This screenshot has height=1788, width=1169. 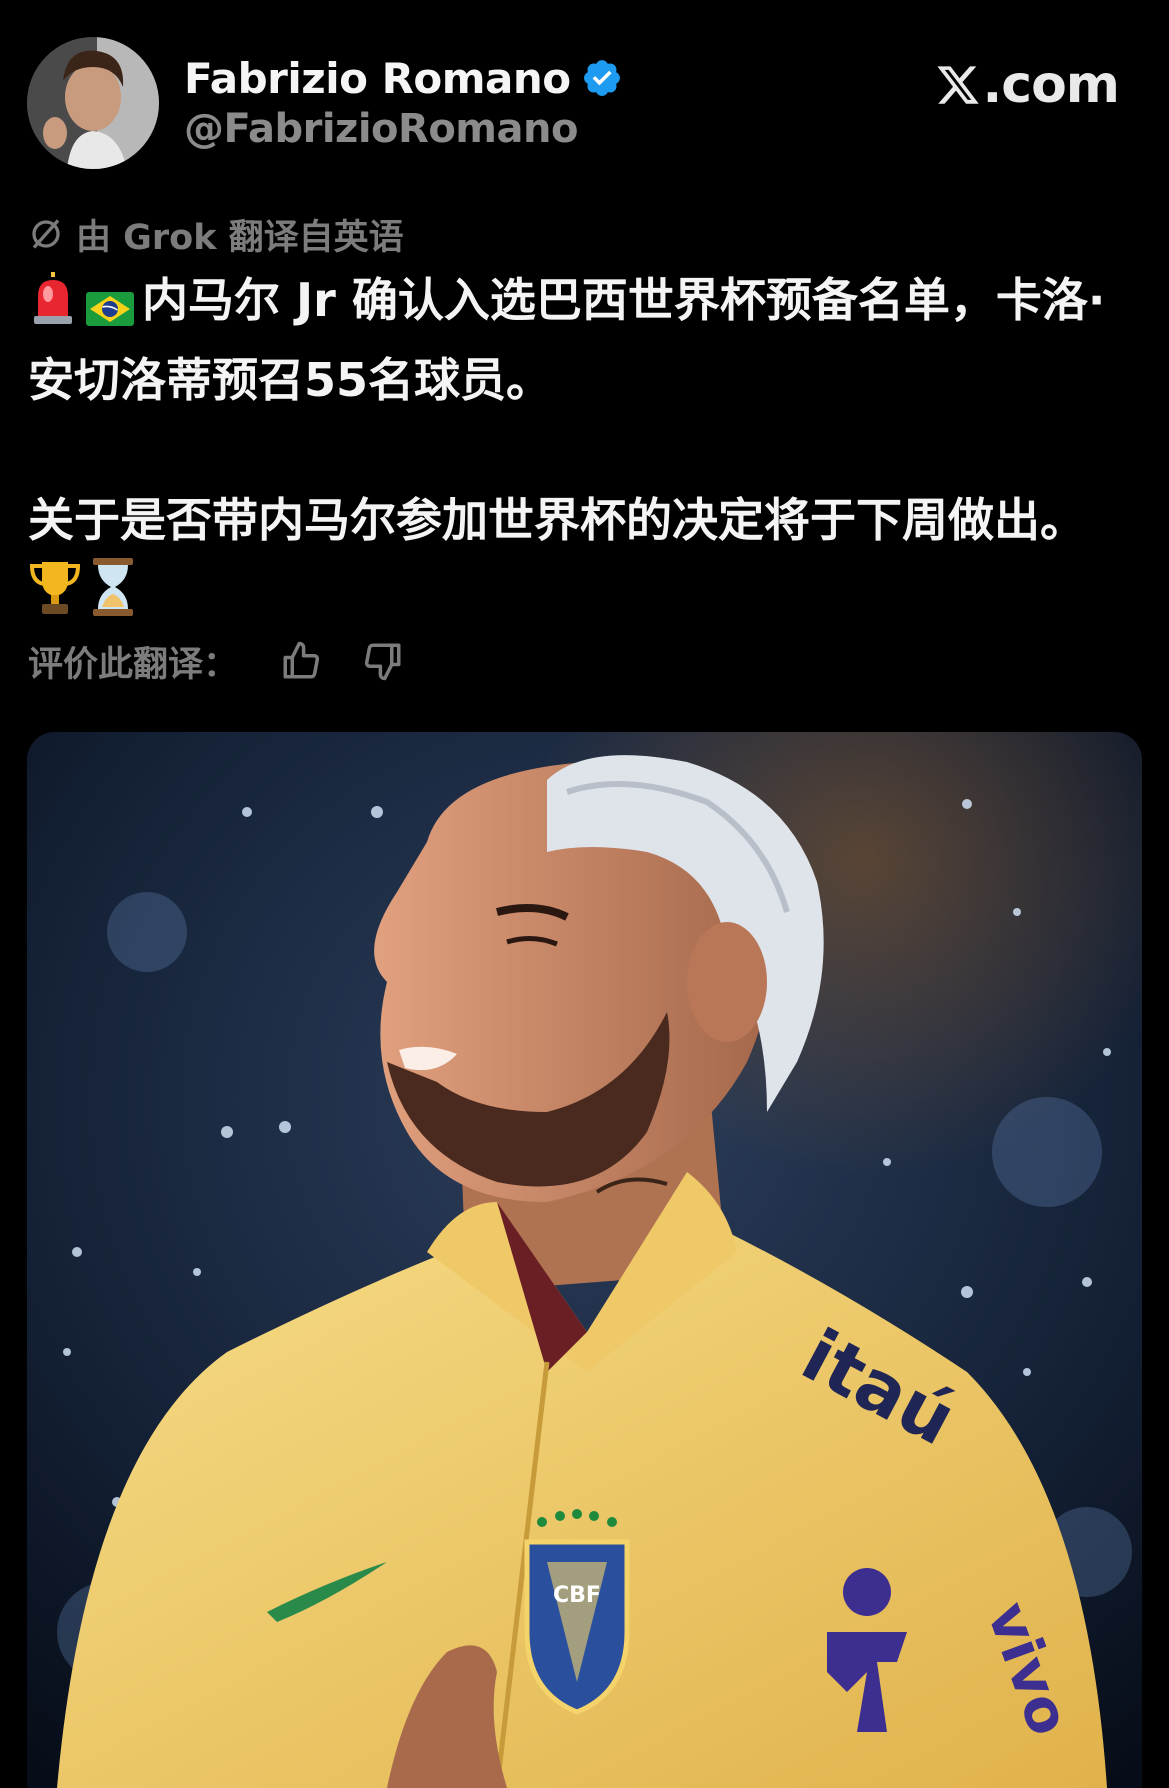 I want to click on translation-note: 由 Grok 翻译自英语, so click(x=216, y=234).